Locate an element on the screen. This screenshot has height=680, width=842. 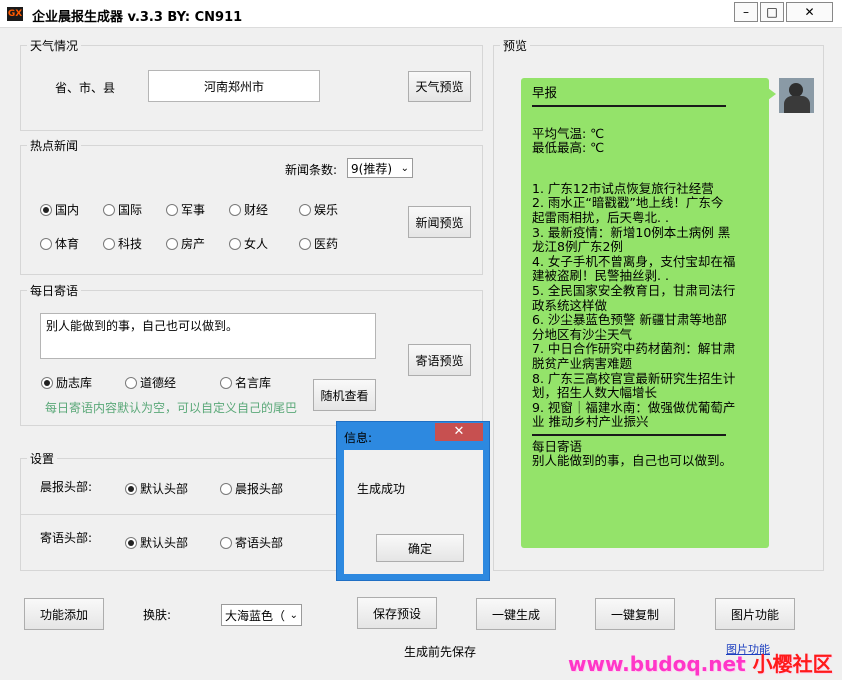
news-preview-button: 新闻预览 is located at coordinates (439, 222).